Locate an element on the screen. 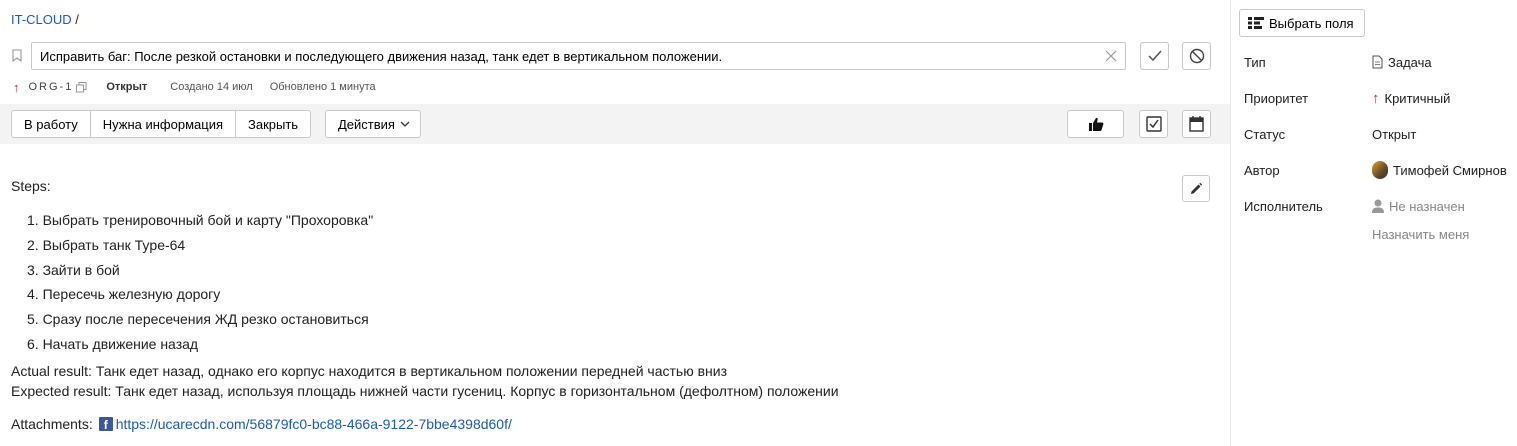 The height and width of the screenshot is (446, 1517). clear-icon is located at coordinates (1111, 56).